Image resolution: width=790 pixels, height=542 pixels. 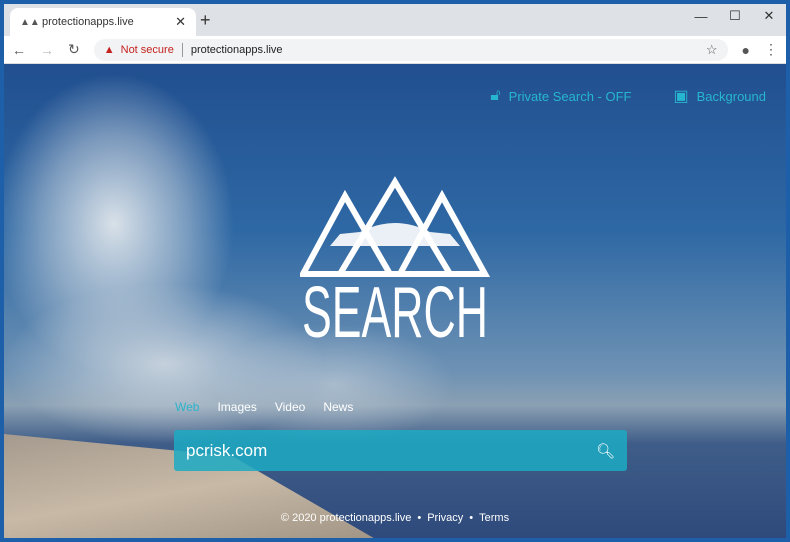 I want to click on search-box: 🔍︎, so click(x=400, y=450).